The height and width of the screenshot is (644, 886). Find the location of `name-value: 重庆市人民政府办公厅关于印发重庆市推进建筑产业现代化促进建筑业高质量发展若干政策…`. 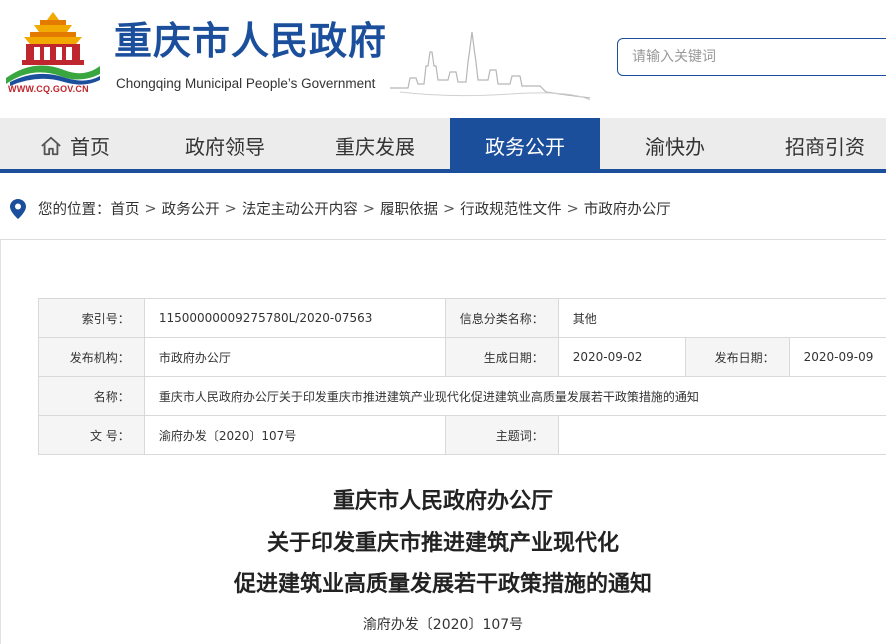

name-value: 重庆市人民政府办公厅关于印发重庆市推进建筑产业现代化促进建筑业高质量发展若干政策… is located at coordinates (514, 396).